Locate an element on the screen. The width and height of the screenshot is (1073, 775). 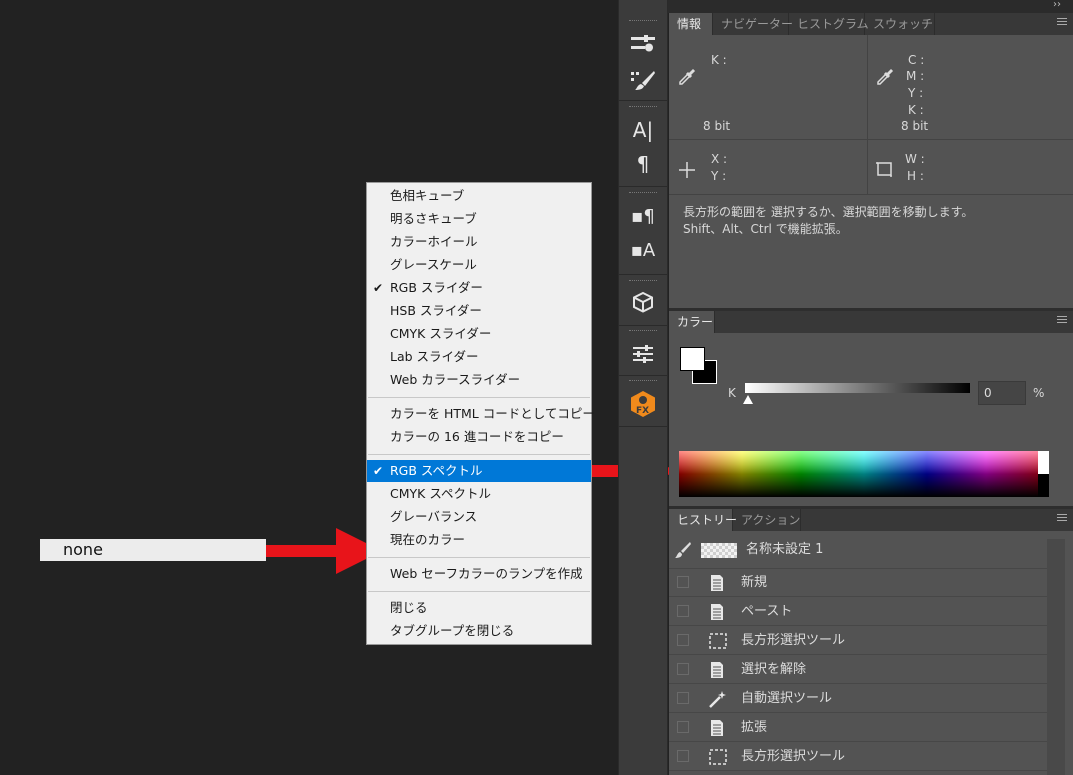
menu-item: ✔ RGB スペクトル is located at coordinates (479, 471).